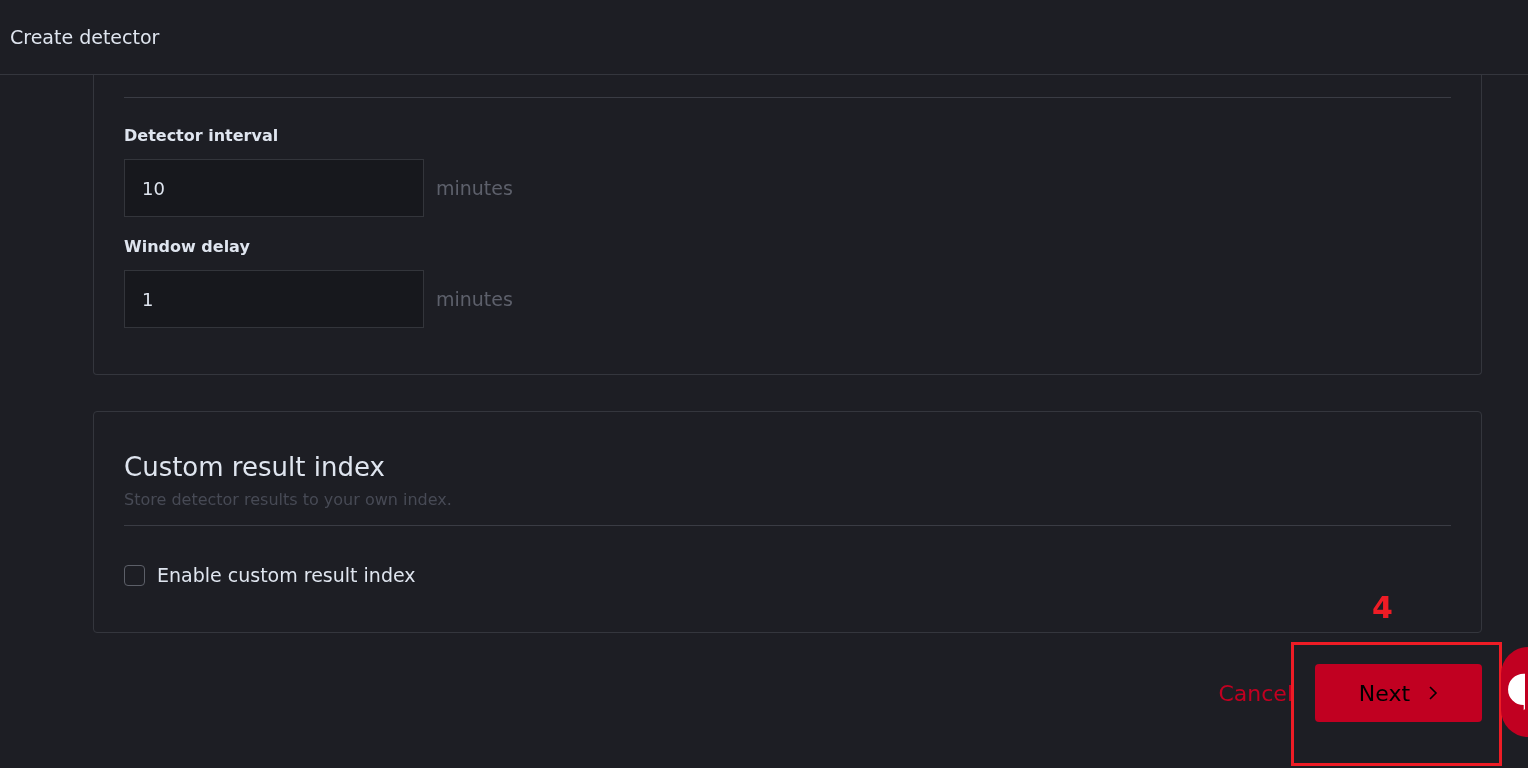  What do you see at coordinates (1433, 693) in the screenshot?
I see `chevron-right-icon` at bounding box center [1433, 693].